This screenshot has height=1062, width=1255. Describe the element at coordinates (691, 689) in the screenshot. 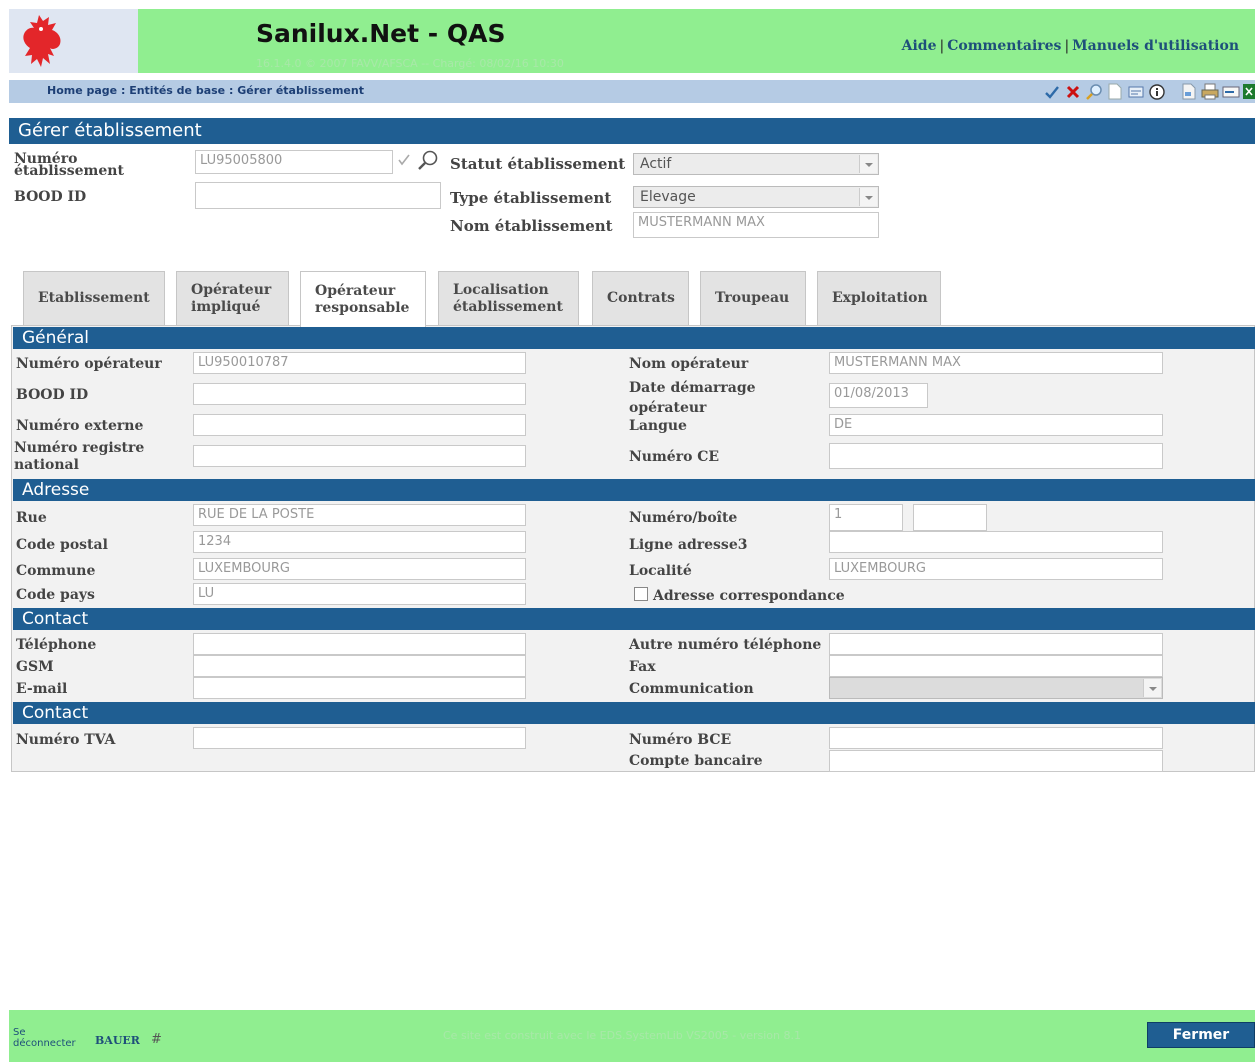

I see `communication-label: Communication` at that location.